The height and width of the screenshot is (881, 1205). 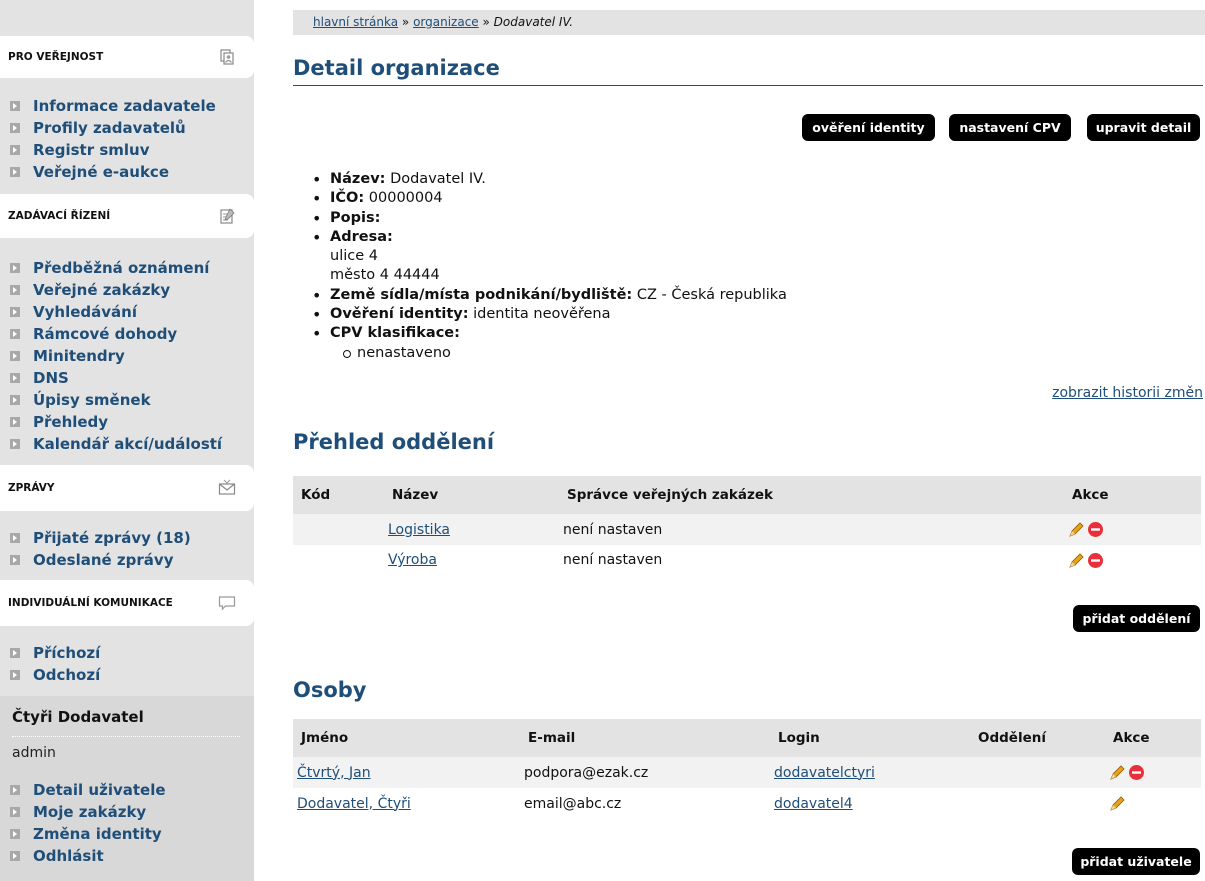 I want to click on field-value: Dodavatel IV., so click(x=438, y=179).